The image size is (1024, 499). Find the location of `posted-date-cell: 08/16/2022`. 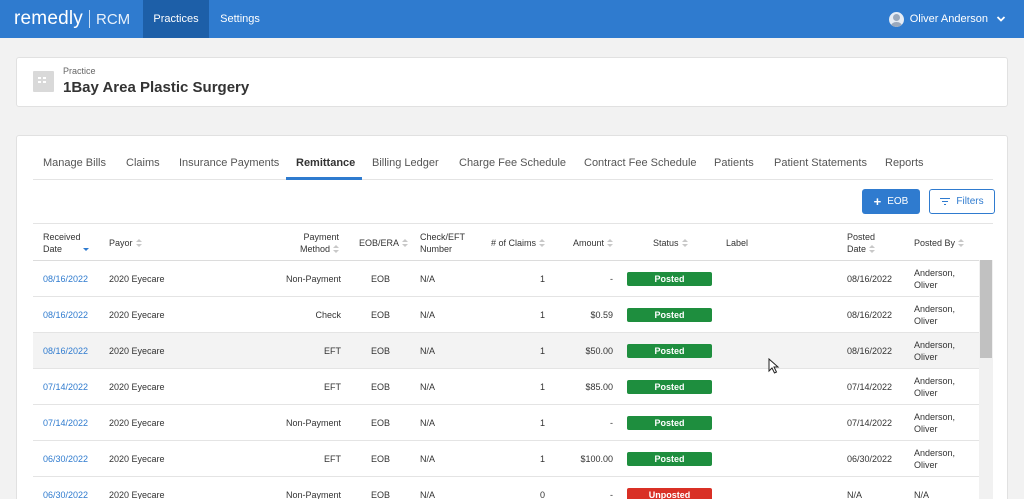

posted-date-cell: 08/16/2022 is located at coordinates (870, 279).